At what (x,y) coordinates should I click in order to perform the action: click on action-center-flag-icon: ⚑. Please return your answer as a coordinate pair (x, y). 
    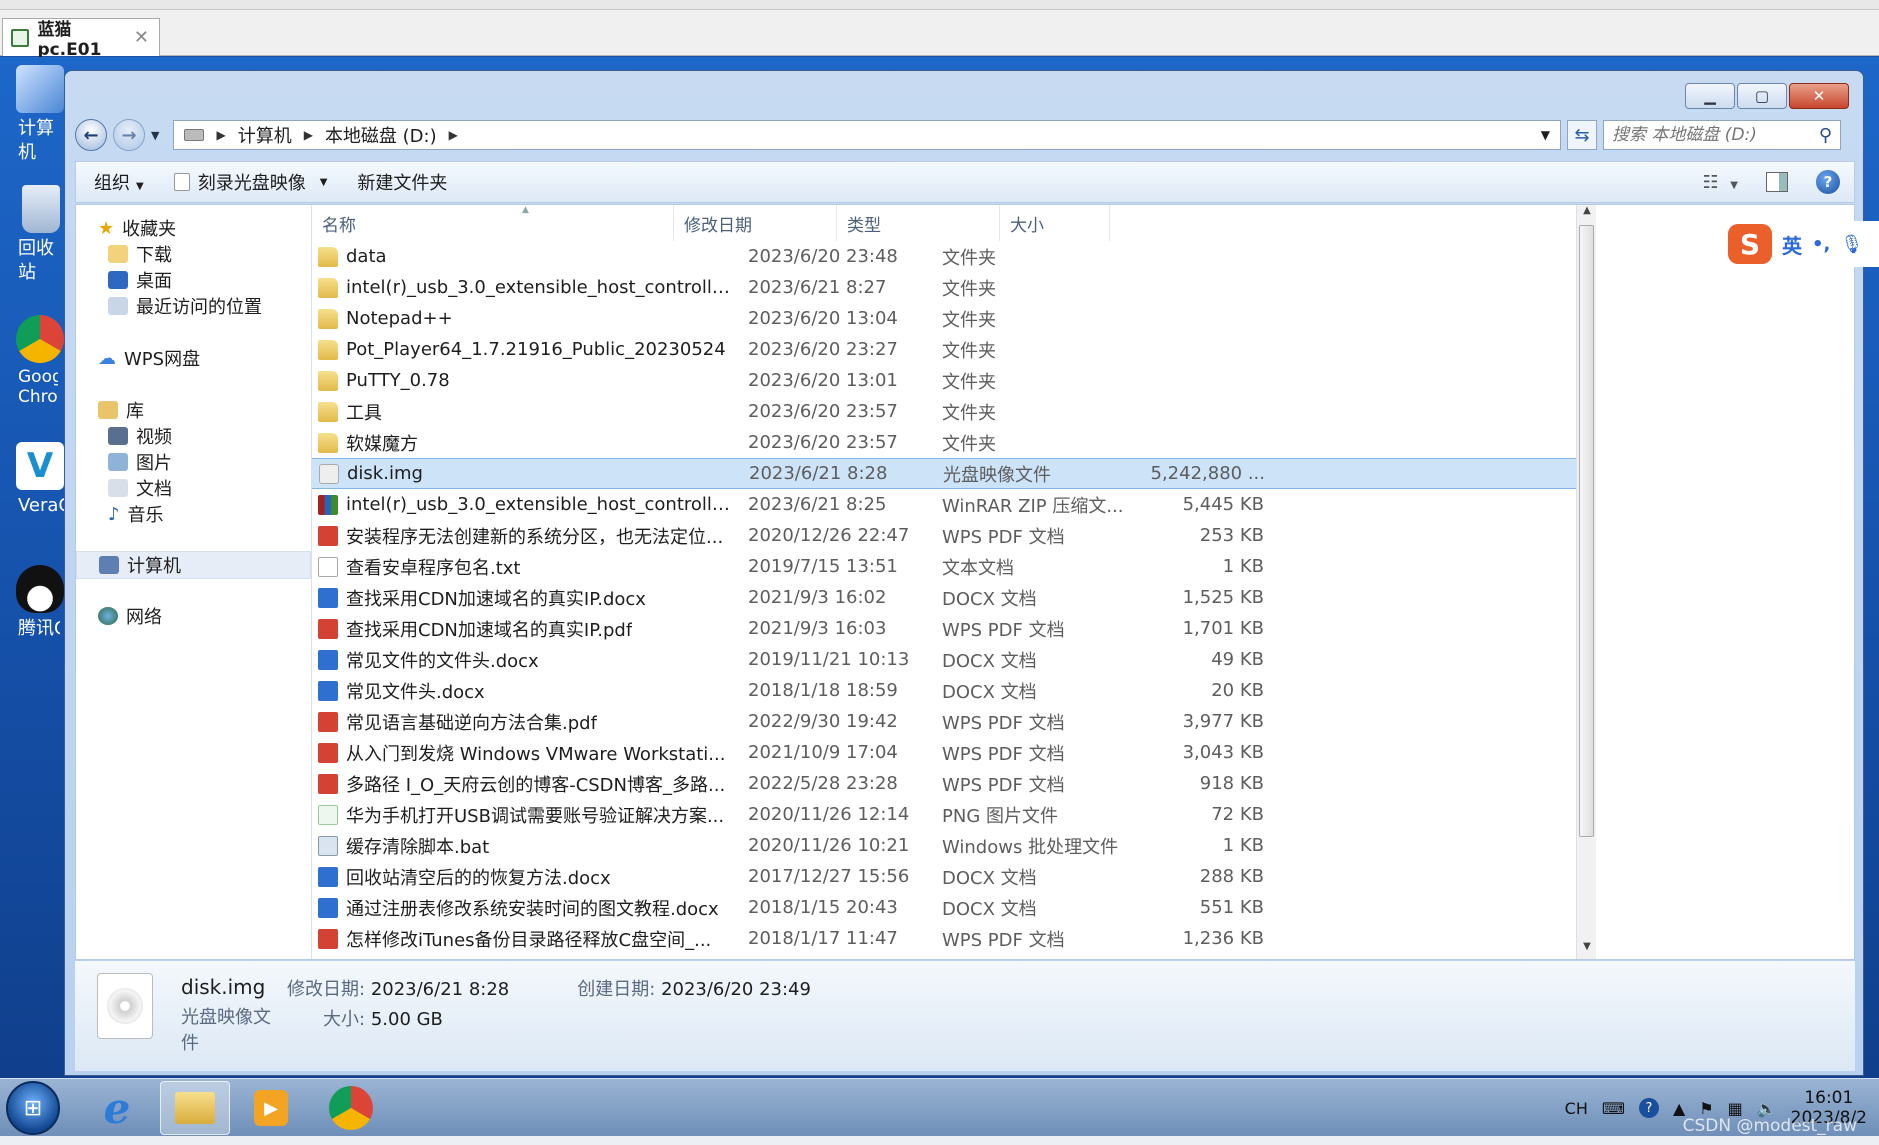
    Looking at the image, I should click on (1706, 1108).